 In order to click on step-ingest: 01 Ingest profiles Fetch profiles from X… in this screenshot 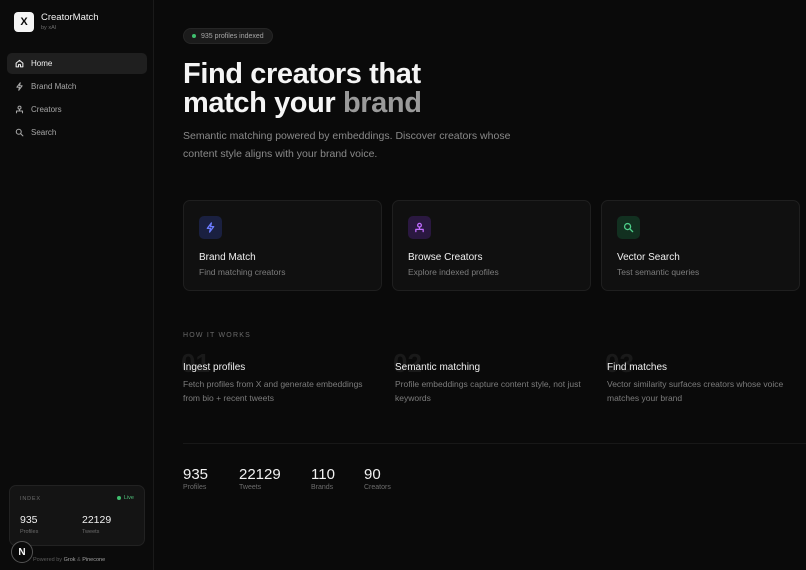, I will do `click(279, 377)`.